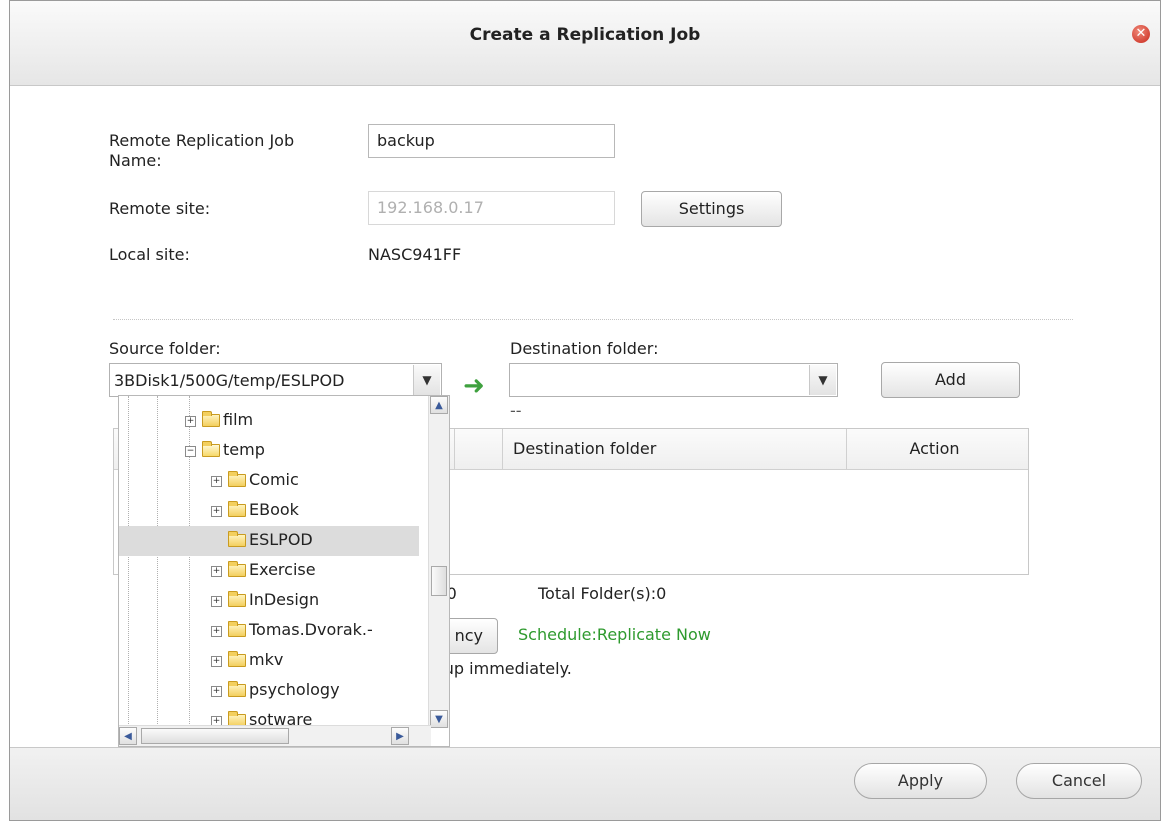 Image resolution: width=1171 pixels, height=823 pixels. I want to click on job-name-label-line2: Name:, so click(135, 160).